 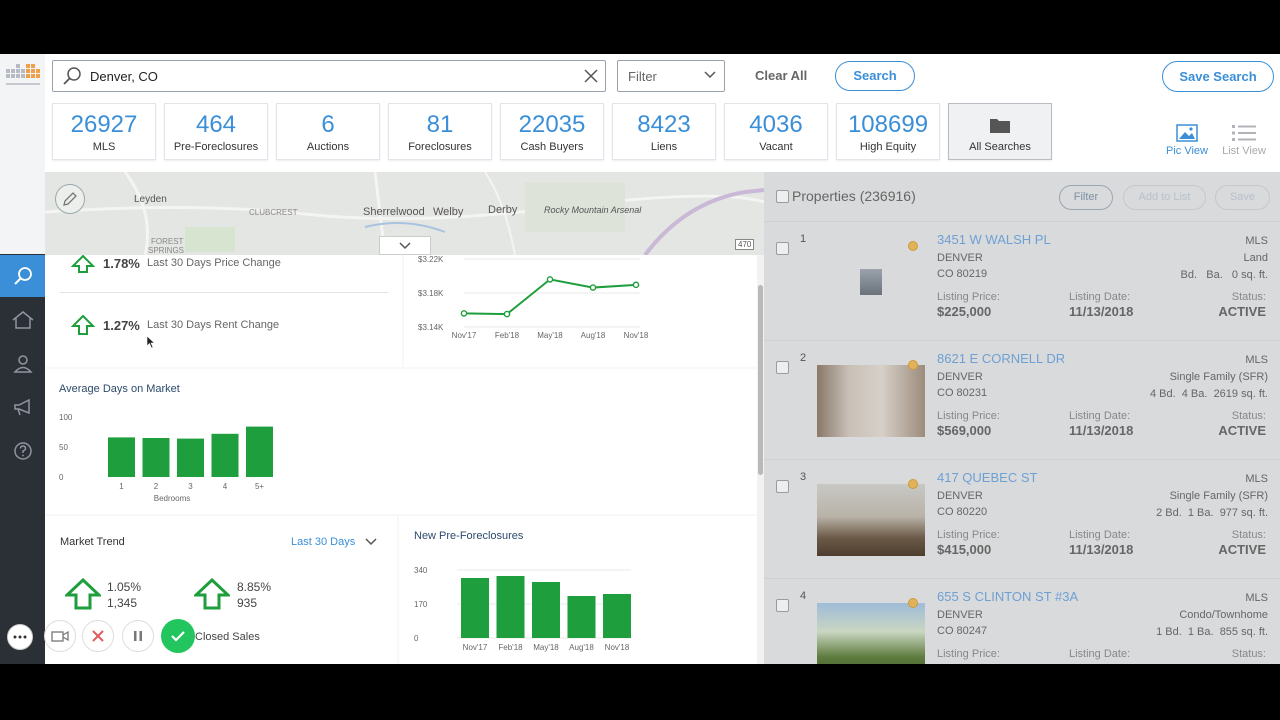 I want to click on row-index: 2, so click(x=803, y=358).